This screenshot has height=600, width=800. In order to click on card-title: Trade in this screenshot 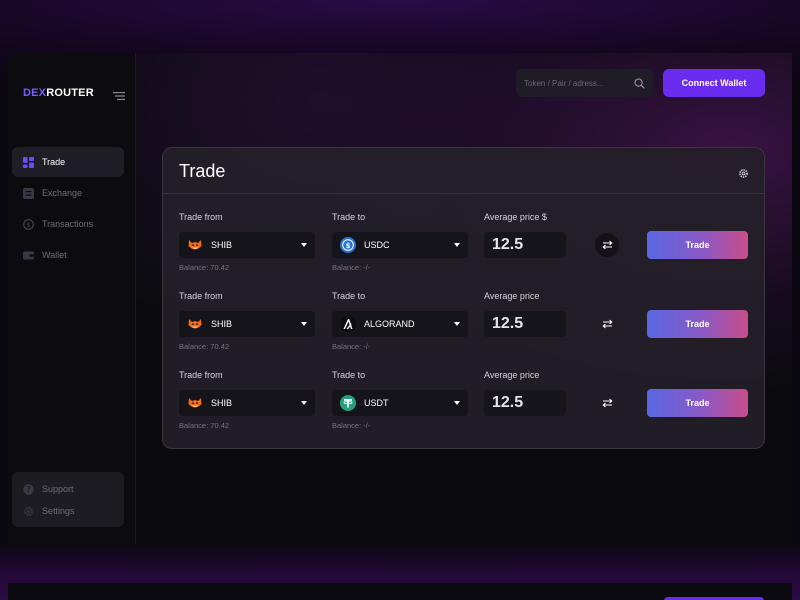, I will do `click(202, 171)`.